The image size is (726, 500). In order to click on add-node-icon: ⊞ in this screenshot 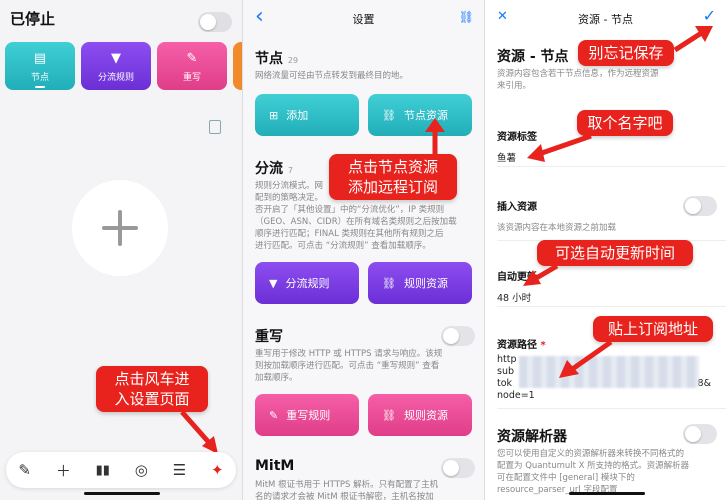, I will do `click(274, 115)`.